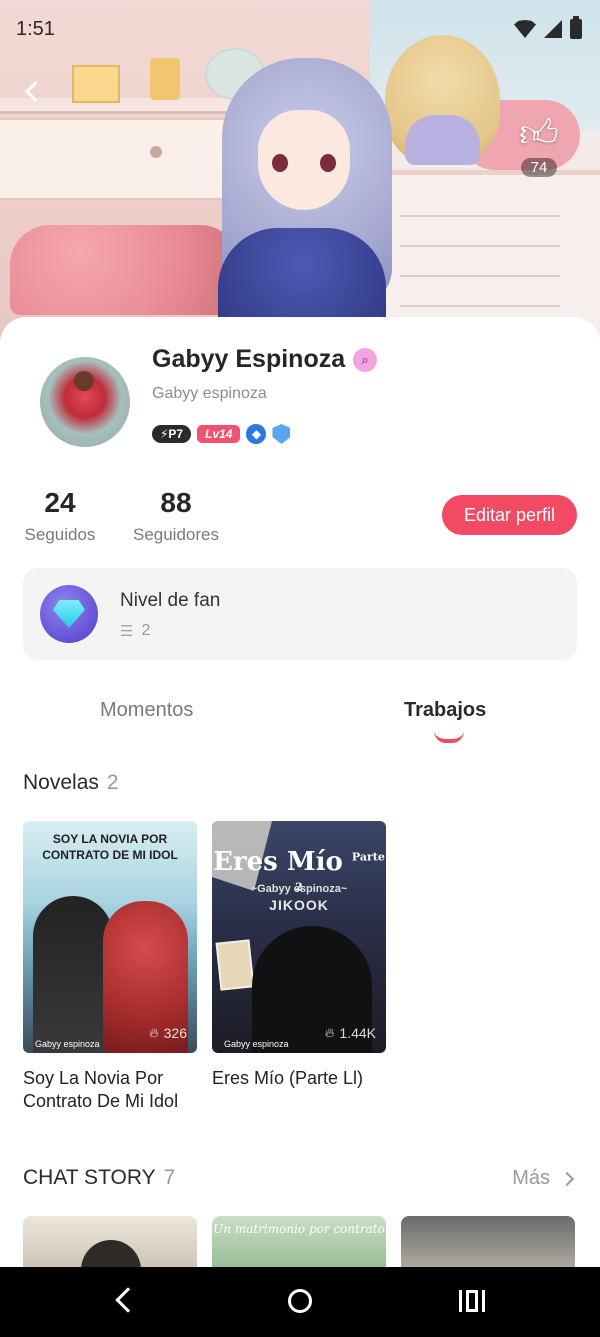  I want to click on novel-title: Eres Mío (Parte Ll), so click(288, 1078).